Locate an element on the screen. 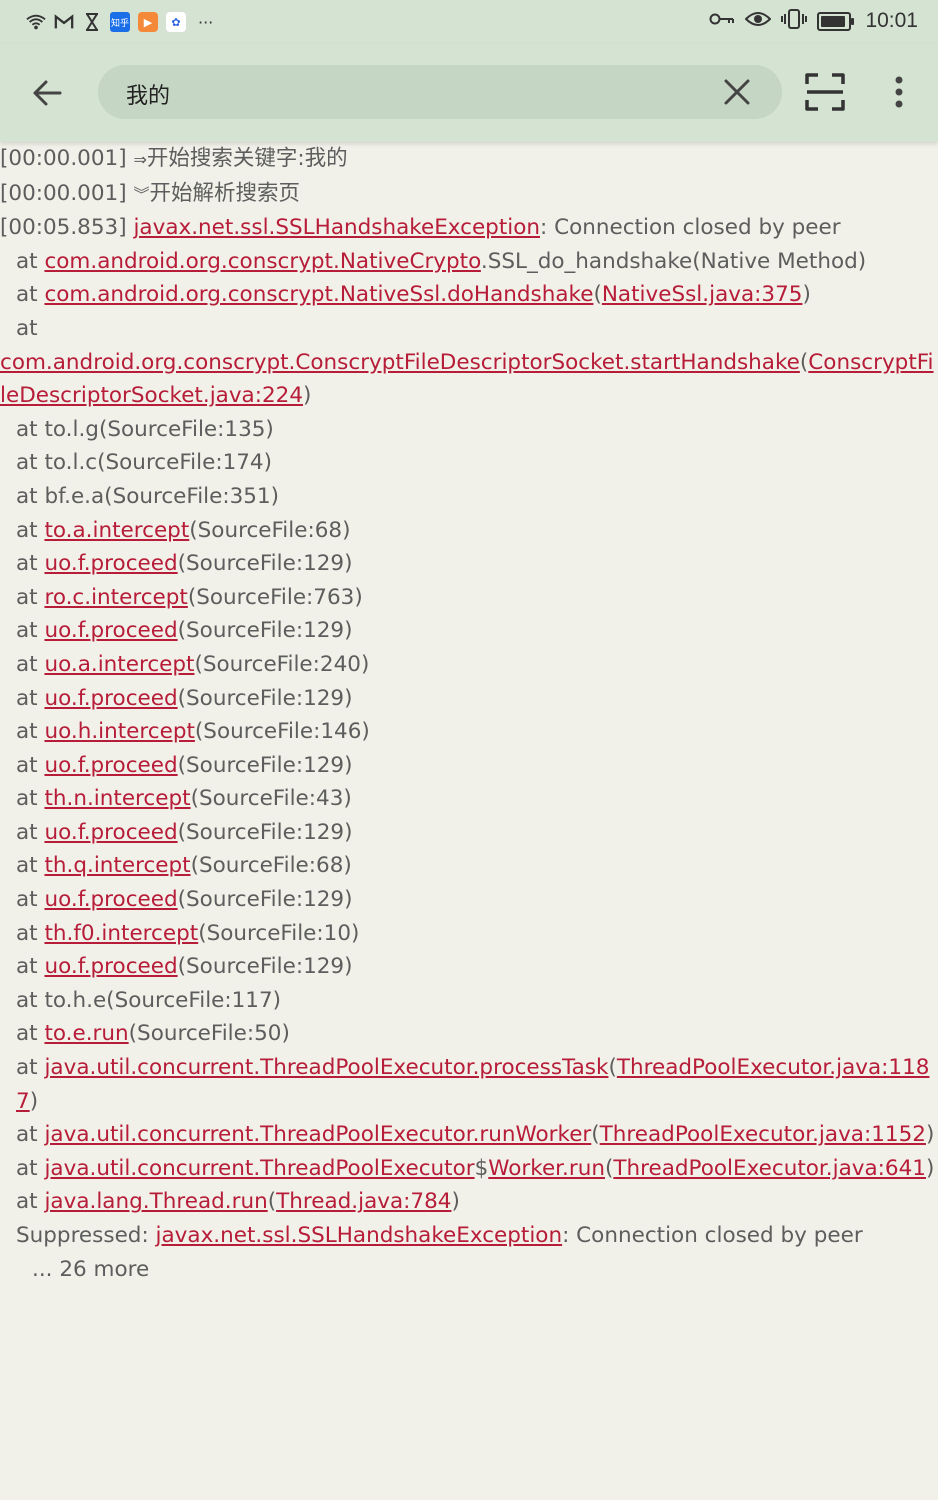 This screenshot has width=938, height=1500. clear-search-button is located at coordinates (737, 92).